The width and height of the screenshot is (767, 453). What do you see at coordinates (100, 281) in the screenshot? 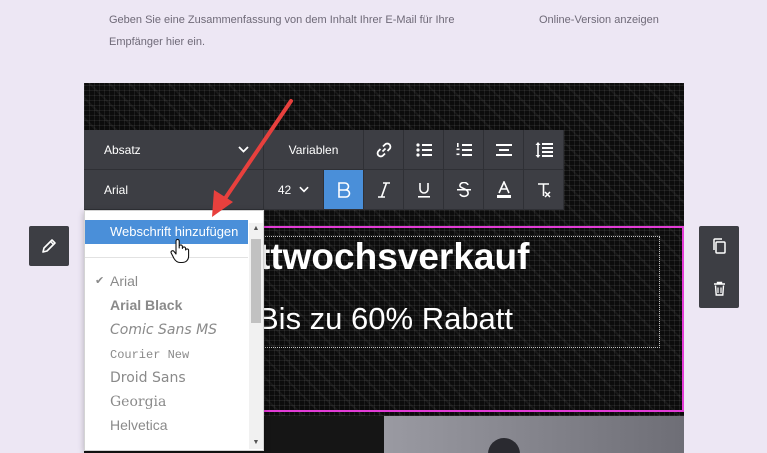
I see `checkmark-icon: ✔` at bounding box center [100, 281].